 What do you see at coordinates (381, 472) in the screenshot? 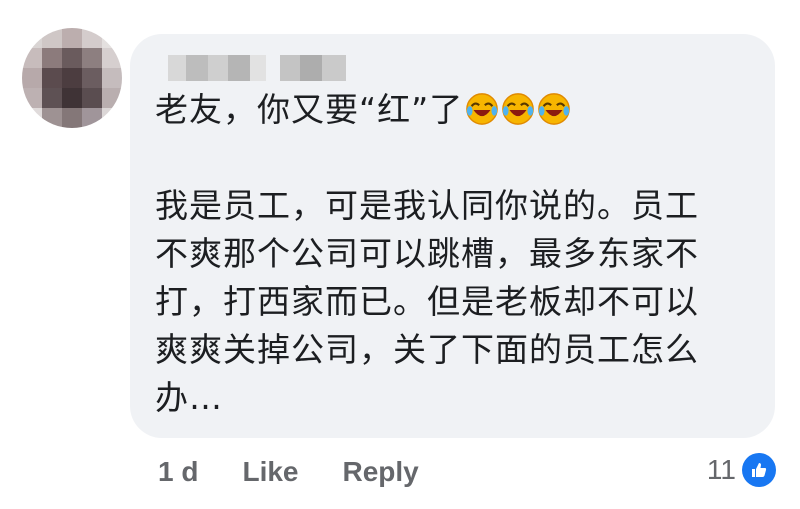
I see `reply-button: Reply` at bounding box center [381, 472].